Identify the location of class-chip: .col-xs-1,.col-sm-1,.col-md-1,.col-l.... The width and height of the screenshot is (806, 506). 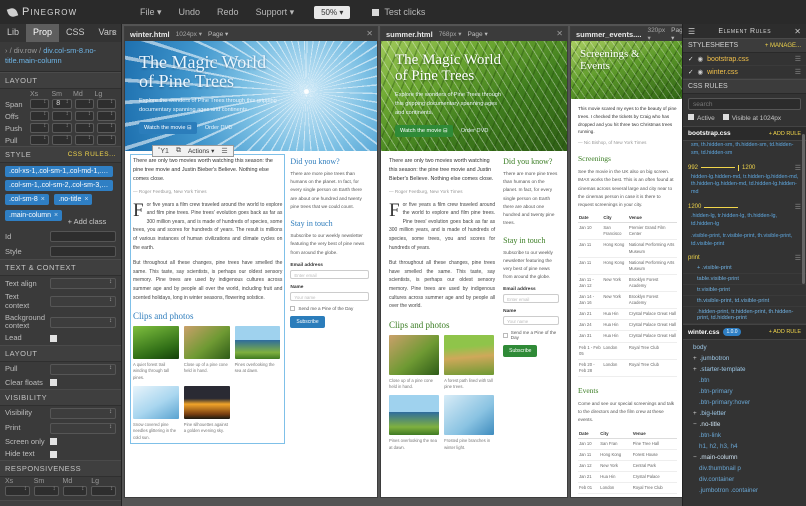
(59, 172).